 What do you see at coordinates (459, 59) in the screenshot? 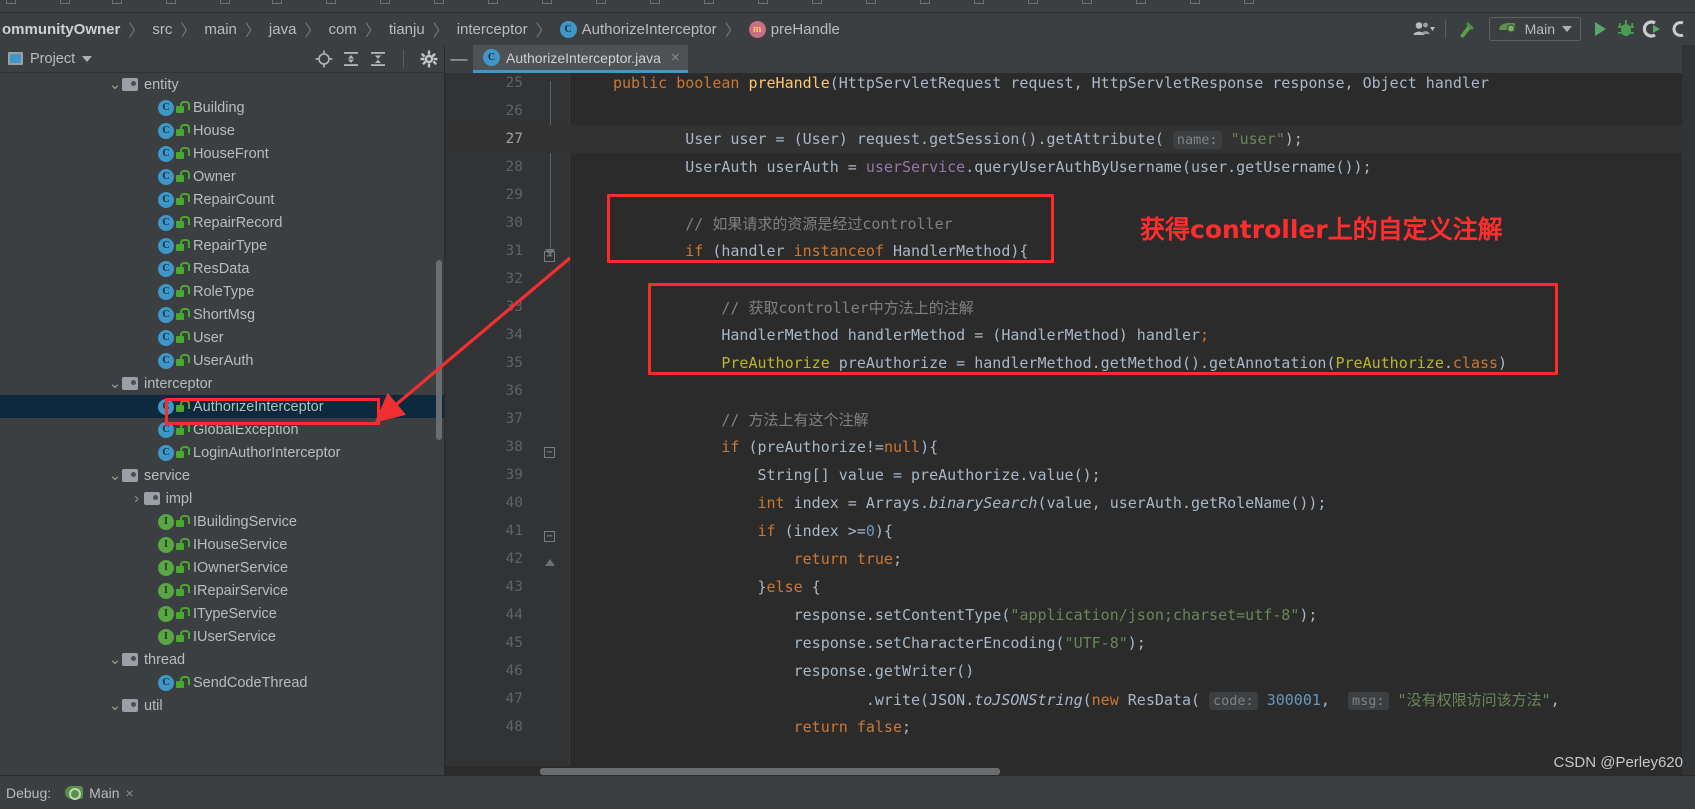
I see `hide-tool-window-button: —` at bounding box center [459, 59].